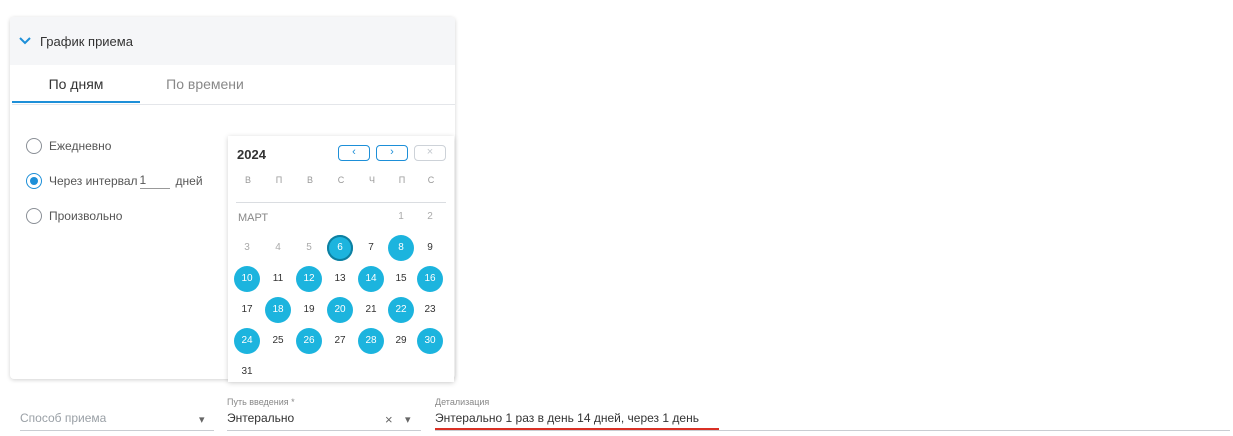 This screenshot has height=436, width=1233. What do you see at coordinates (430, 217) in the screenshot?
I see `calendar-day: 2` at bounding box center [430, 217].